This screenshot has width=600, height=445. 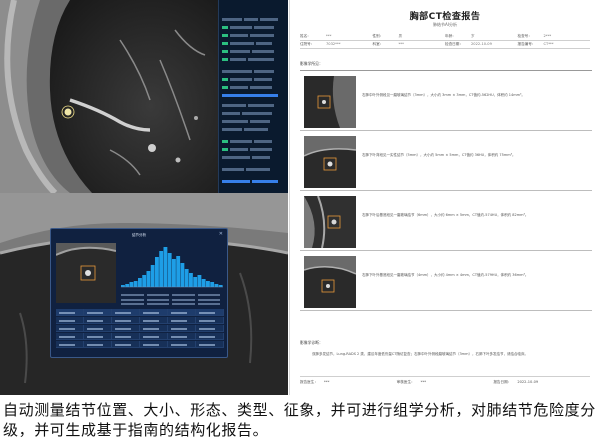 I want to click on footer-value: 2022-10-09, so click(x=528, y=382).